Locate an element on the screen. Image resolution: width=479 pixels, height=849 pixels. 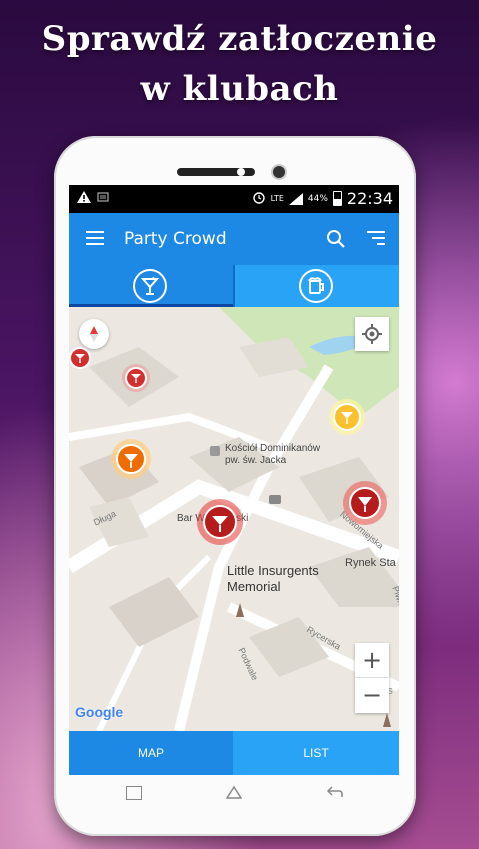
tab-pubs is located at coordinates (317, 286).